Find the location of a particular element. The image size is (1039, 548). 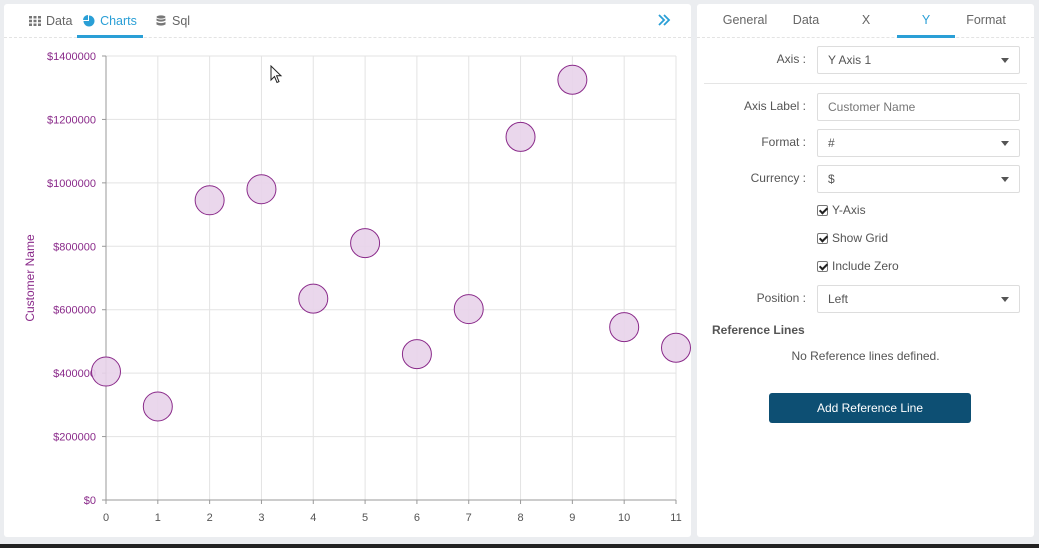

double-chevron-right-icon is located at coordinates (664, 20).